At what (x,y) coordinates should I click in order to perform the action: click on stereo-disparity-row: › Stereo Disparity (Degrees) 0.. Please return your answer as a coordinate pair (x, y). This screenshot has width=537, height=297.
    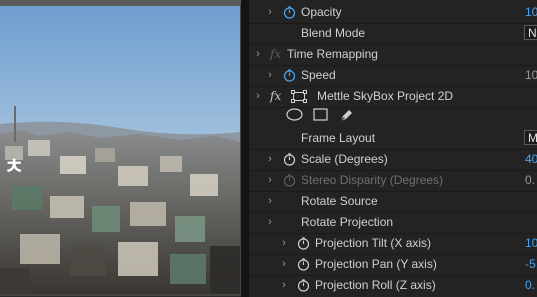
    Looking at the image, I should click on (393, 181).